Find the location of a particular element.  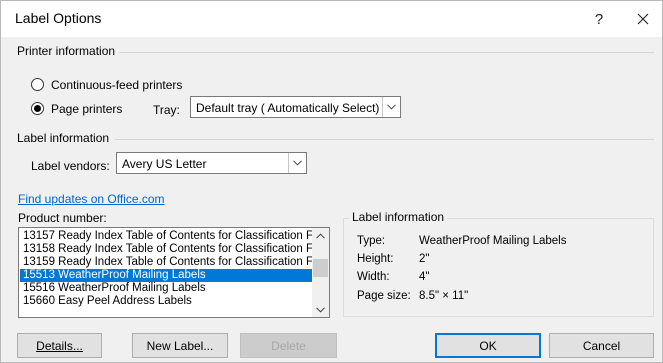

ok-button-label: OK is located at coordinates (488, 345).